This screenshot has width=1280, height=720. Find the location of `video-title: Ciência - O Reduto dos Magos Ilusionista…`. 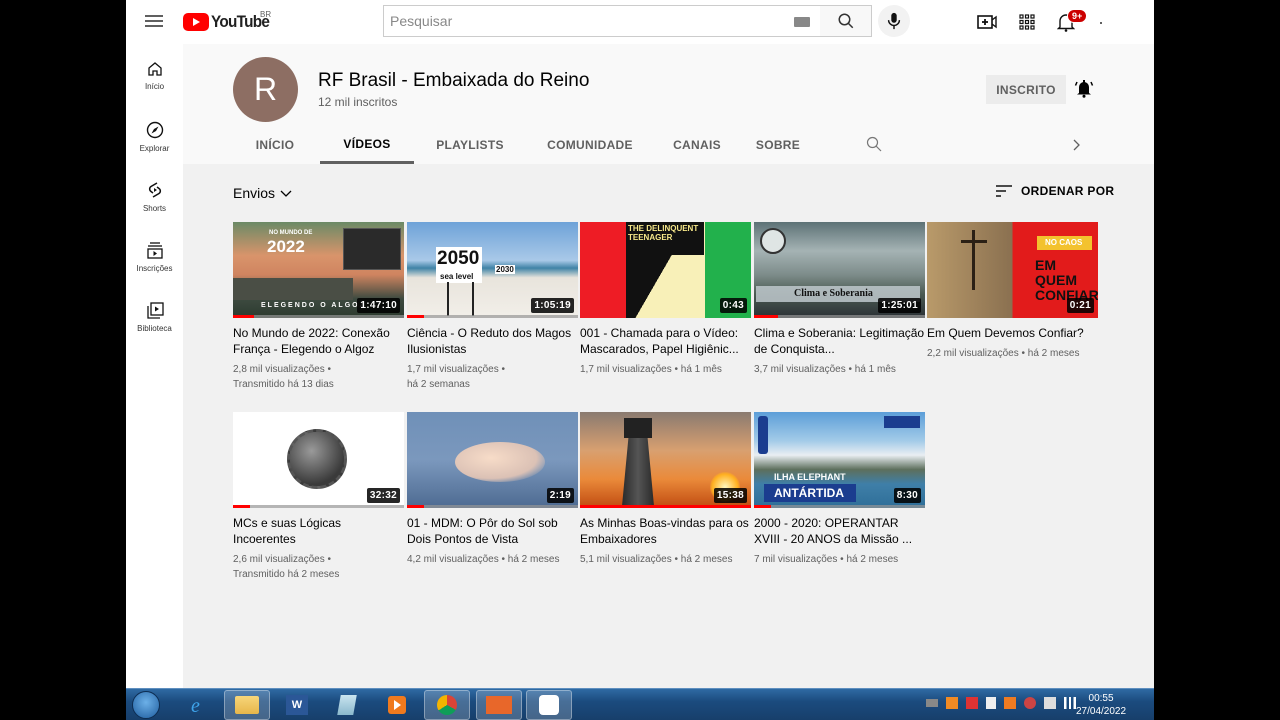

video-title: Ciência - O Reduto dos Magos Ilusionista… is located at coordinates (492, 341).